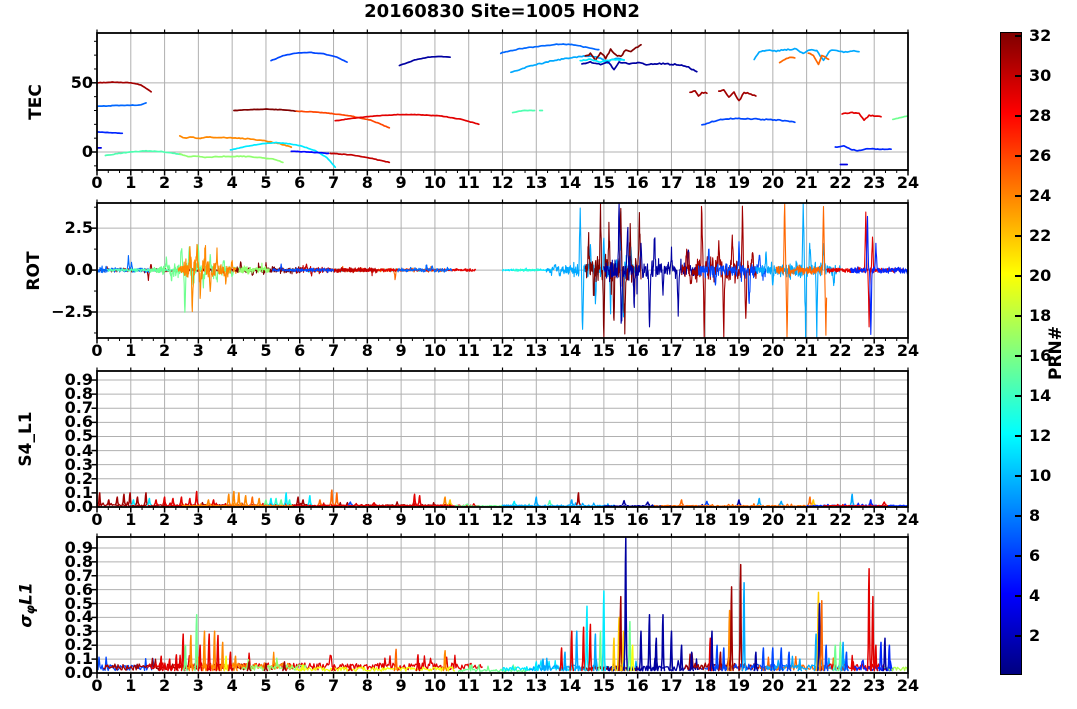  Describe the element at coordinates (1040, 235) in the screenshot. I see `colorbar-tick-label: 22` at that location.